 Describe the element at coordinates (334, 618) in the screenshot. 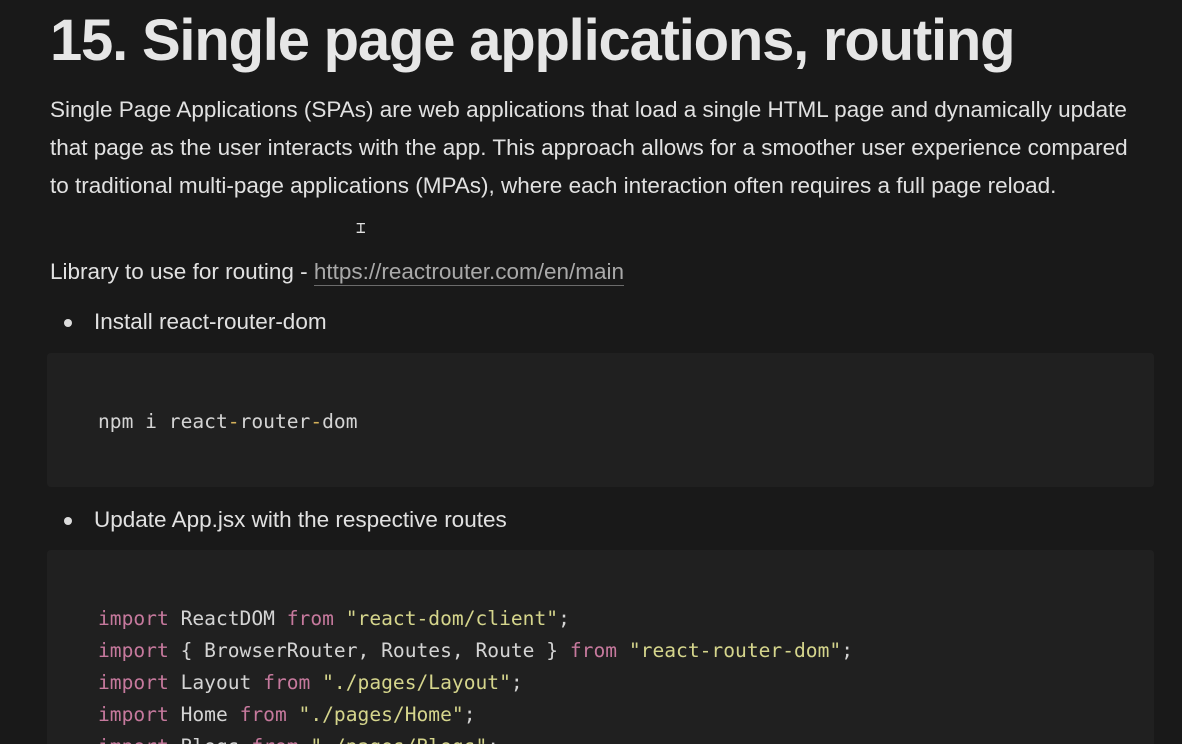

I see `code-line: import ReactDOM from "react-dom/client";` at that location.